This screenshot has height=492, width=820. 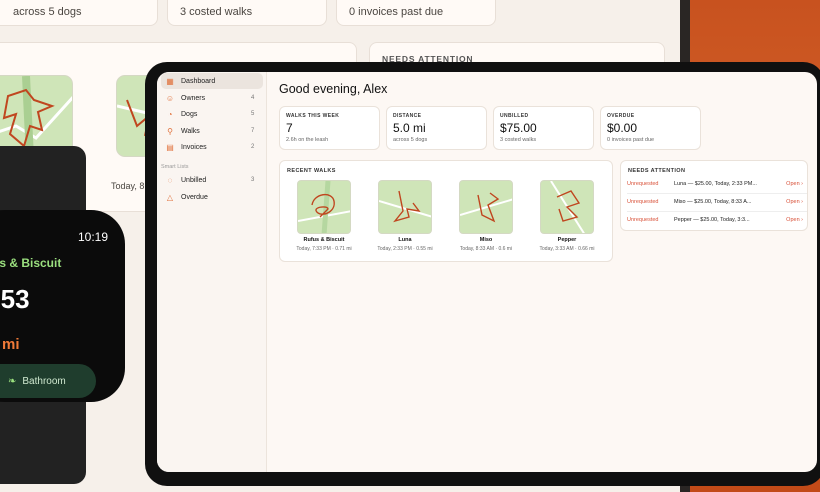 I want to click on dashboard-icon: ▦, so click(x=170, y=81).